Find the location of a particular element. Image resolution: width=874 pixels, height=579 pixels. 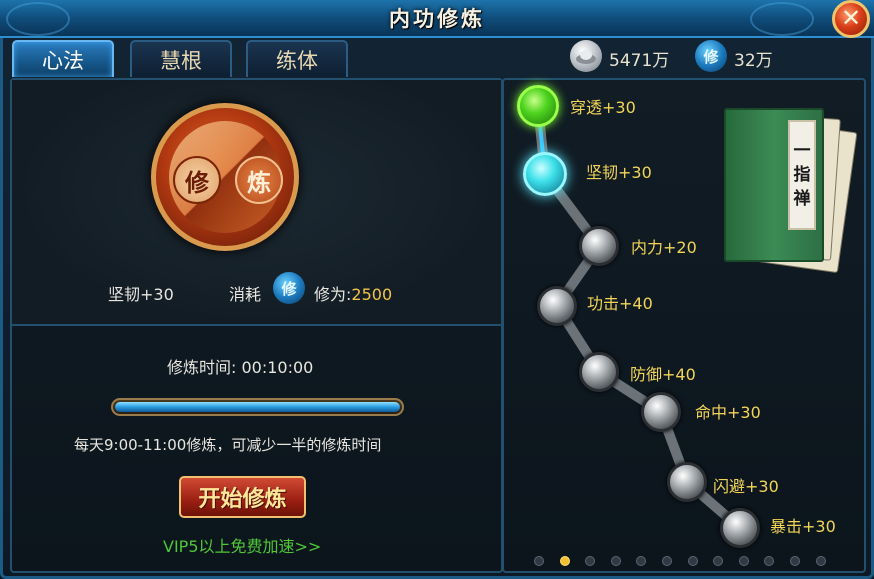

xiu-icon: 修 is located at coordinates (711, 56).